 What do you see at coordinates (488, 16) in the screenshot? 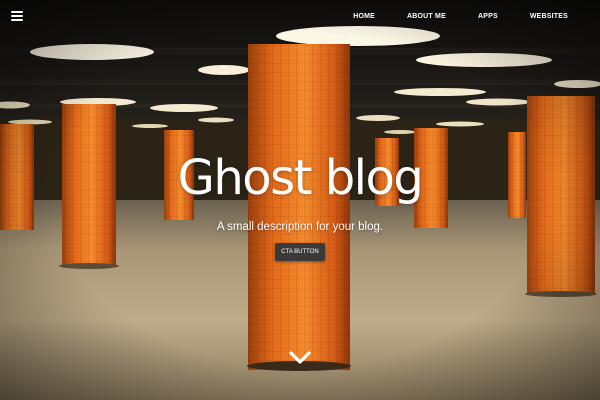
I see `nav-link-apps: APPS` at bounding box center [488, 16].